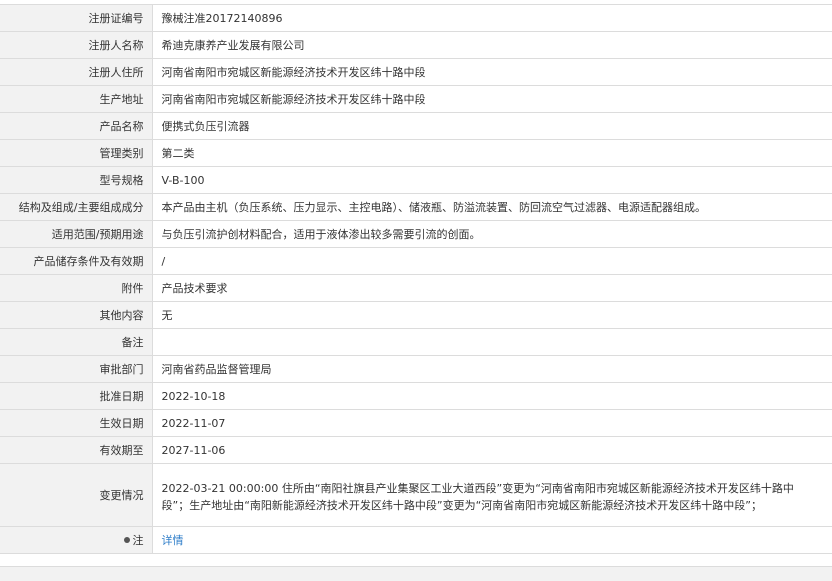 Image resolution: width=832 pixels, height=581 pixels. I want to click on bullet-icon, so click(126, 540).